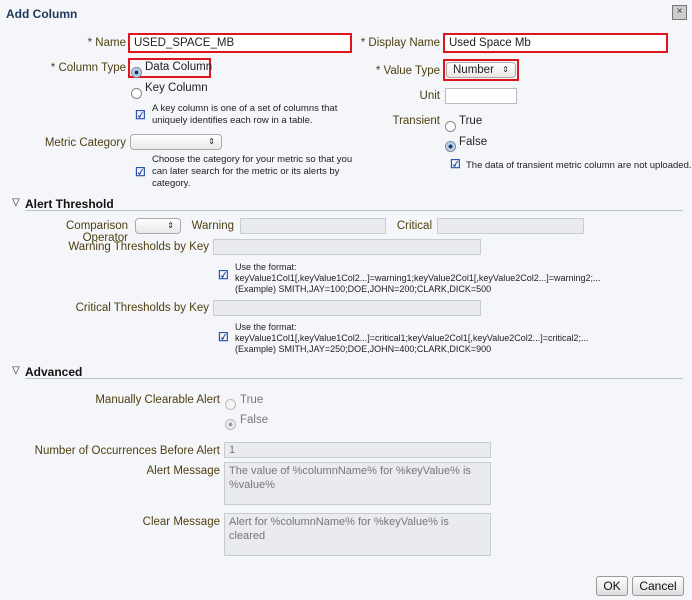  Describe the element at coordinates (142, 308) in the screenshot. I see `critical-thresholds-label: Critical Thresholds by Key` at that location.